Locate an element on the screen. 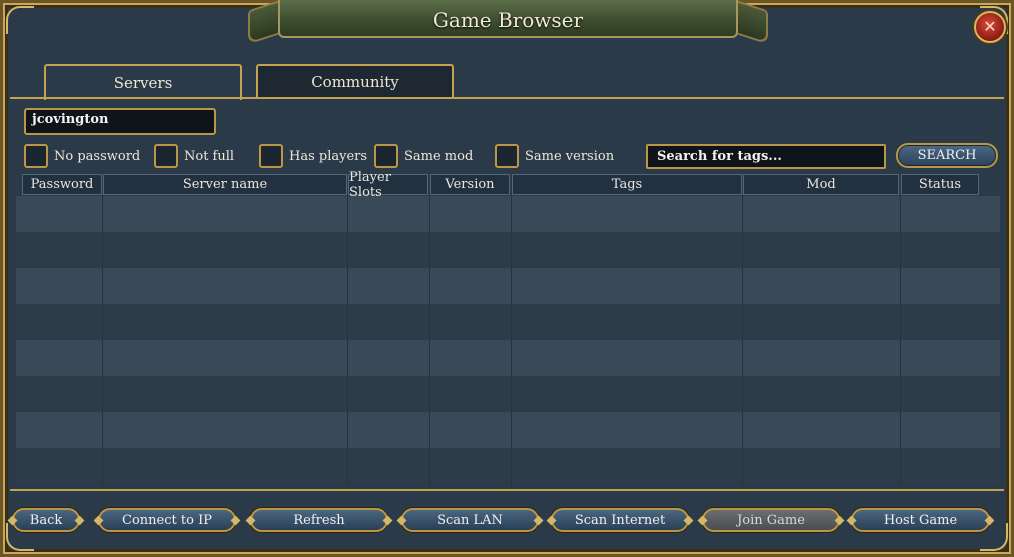 This screenshot has height=557, width=1014. no-password-checkbox is located at coordinates (36, 156).